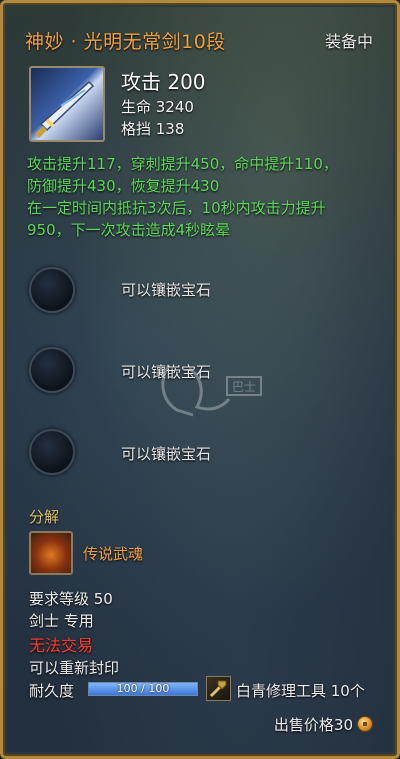  What do you see at coordinates (182, 164) in the screenshot?
I see `bonus-line: 攻击提升117，穿刺提升450，命中提升110，` at bounding box center [182, 164].